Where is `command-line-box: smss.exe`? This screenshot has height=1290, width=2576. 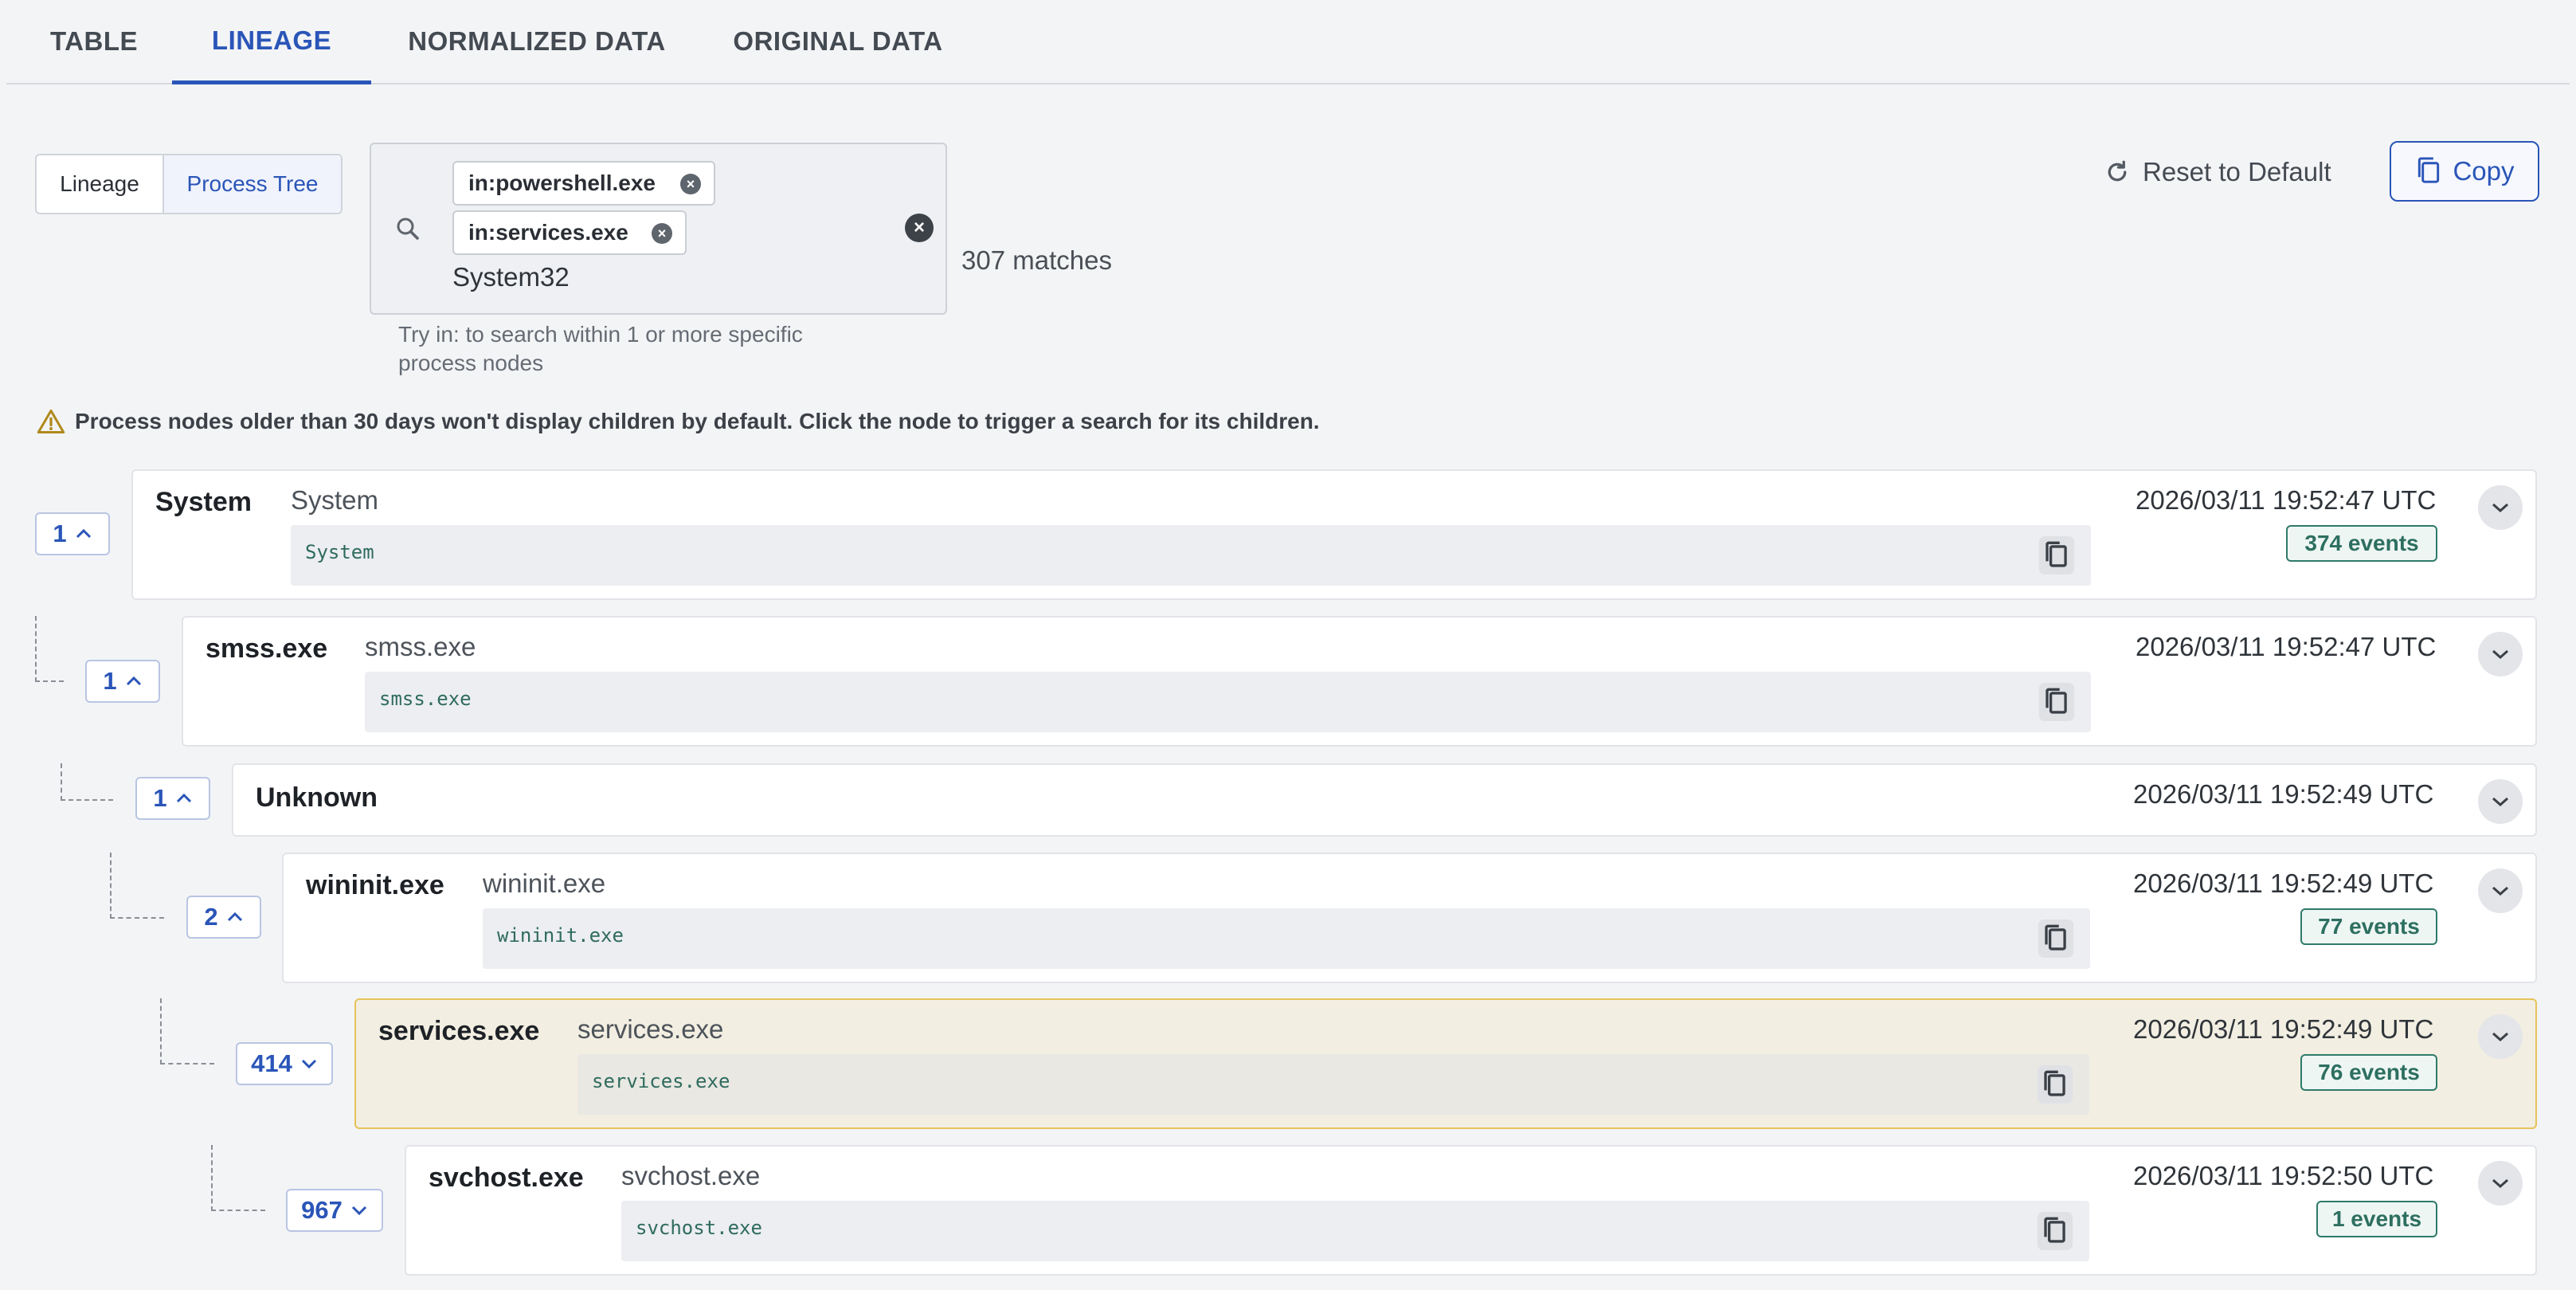
command-line-box: smss.exe is located at coordinates (1228, 702).